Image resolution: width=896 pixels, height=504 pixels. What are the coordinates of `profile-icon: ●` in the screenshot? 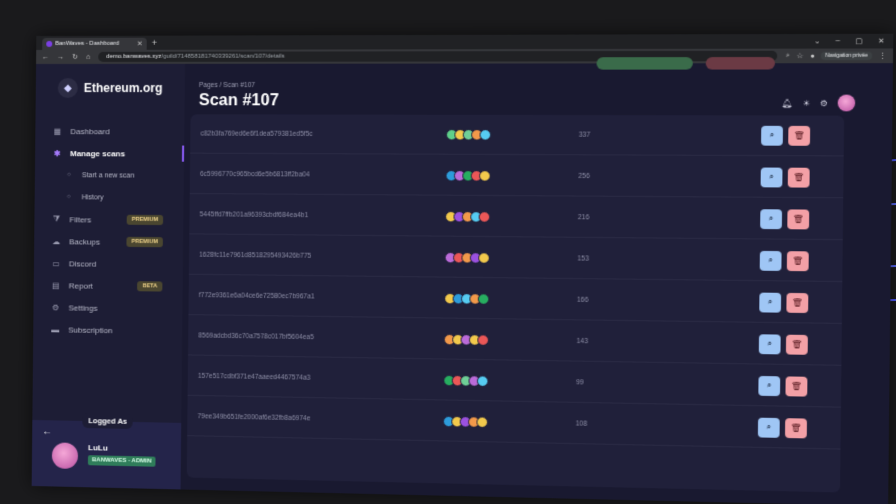 It's located at (812, 55).